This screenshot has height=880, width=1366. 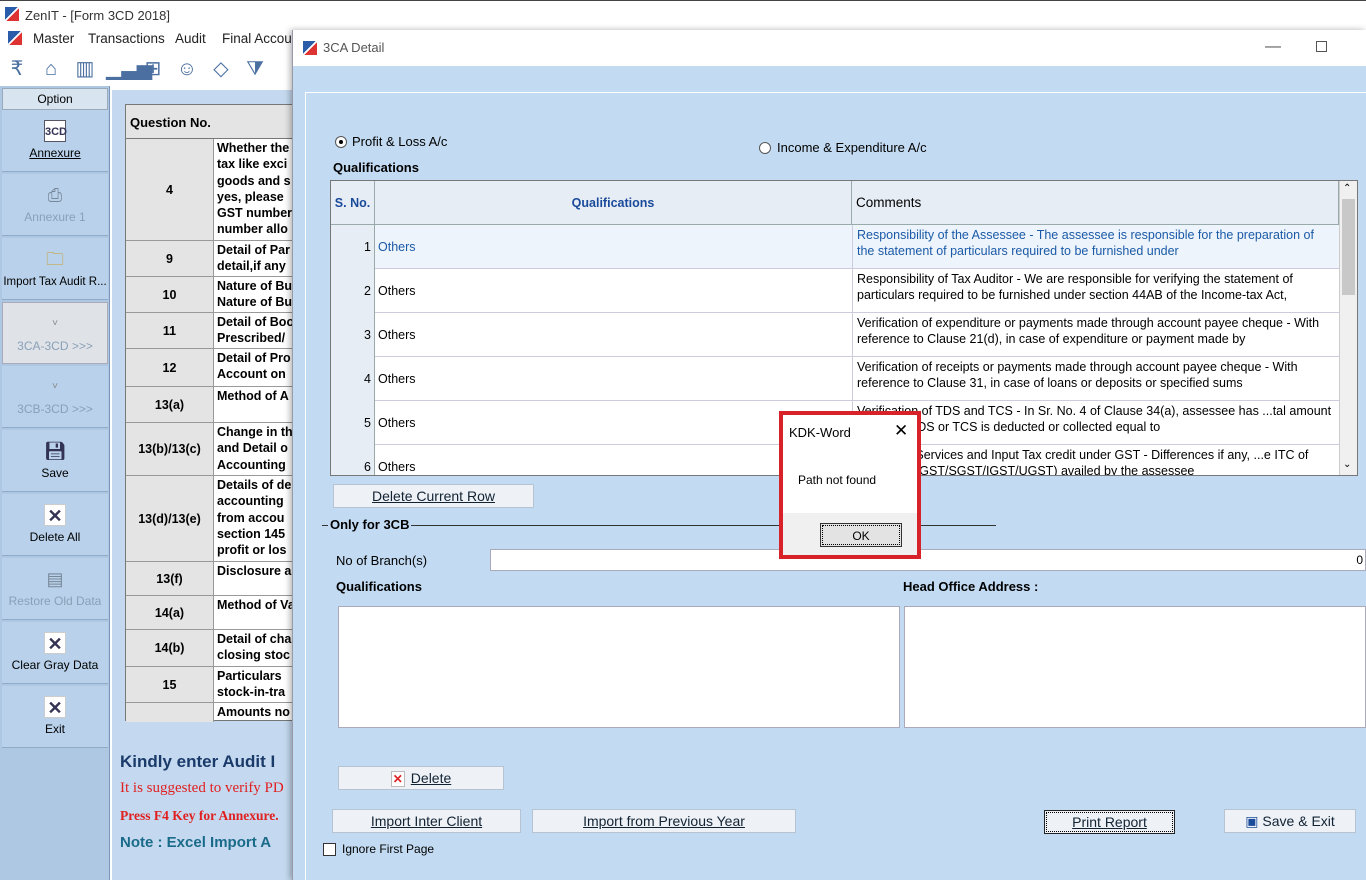 I want to click on folder-add-icon: 🗀, so click(x=55, y=259).